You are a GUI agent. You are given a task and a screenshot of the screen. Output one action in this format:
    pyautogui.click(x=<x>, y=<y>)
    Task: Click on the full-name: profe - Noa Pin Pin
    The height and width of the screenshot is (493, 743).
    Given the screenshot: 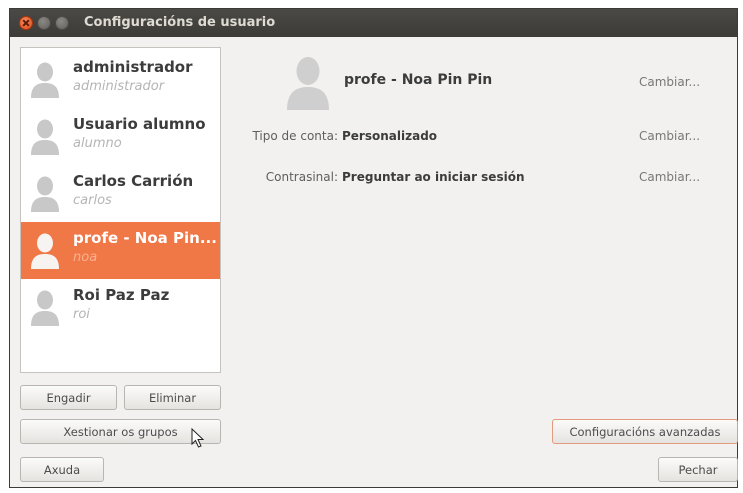 What is the action you would take?
    pyautogui.click(x=418, y=80)
    